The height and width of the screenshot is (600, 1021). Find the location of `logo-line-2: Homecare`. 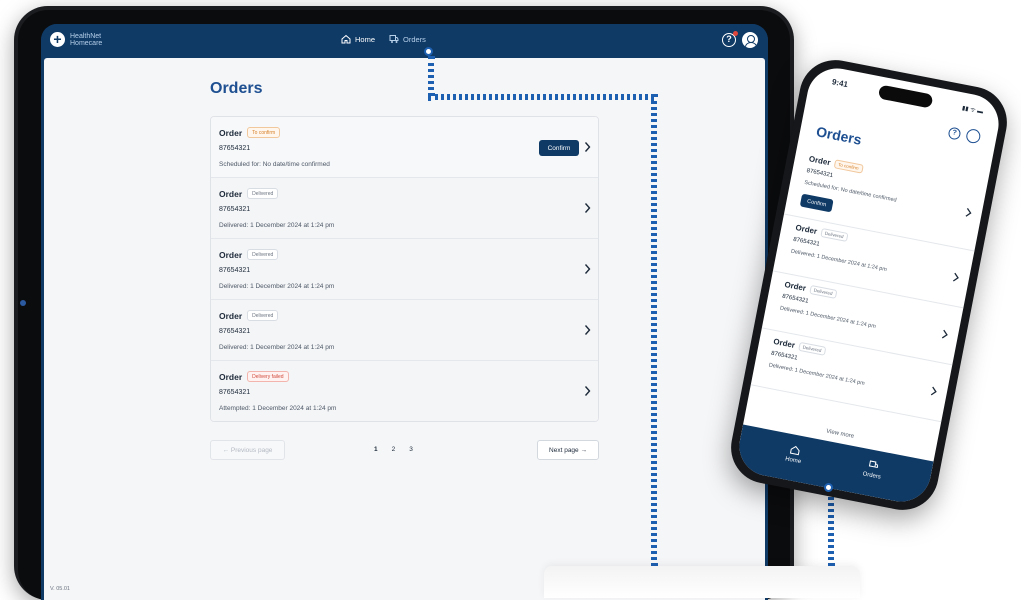

logo-line-2: Homecare is located at coordinates (86, 43).